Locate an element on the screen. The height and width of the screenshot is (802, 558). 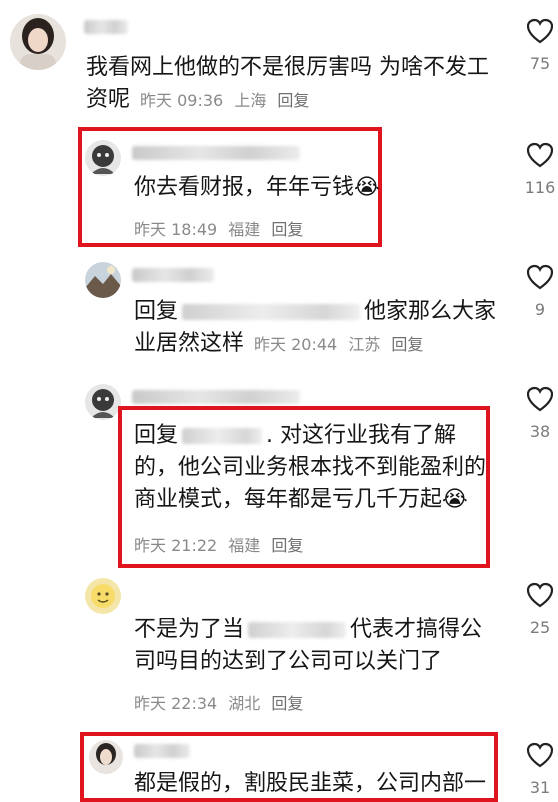
comment-line: 的，他公司业务根本找不到能盈利的 is located at coordinates (310, 467).